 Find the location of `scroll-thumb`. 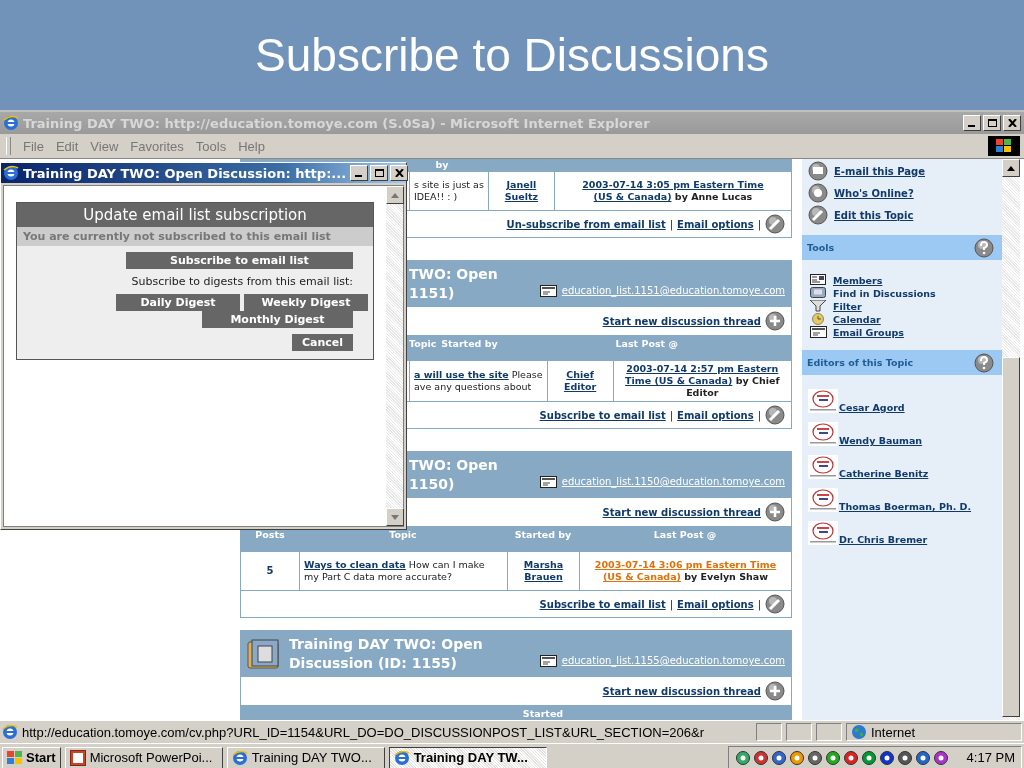

scroll-thumb is located at coordinates (1011, 537).